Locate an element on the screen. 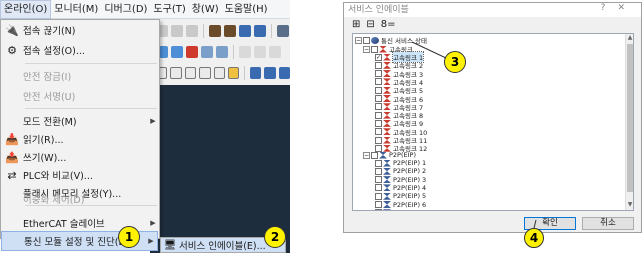 The width and height of the screenshot is (644, 253). function-icon is located at coordinates (233, 73).